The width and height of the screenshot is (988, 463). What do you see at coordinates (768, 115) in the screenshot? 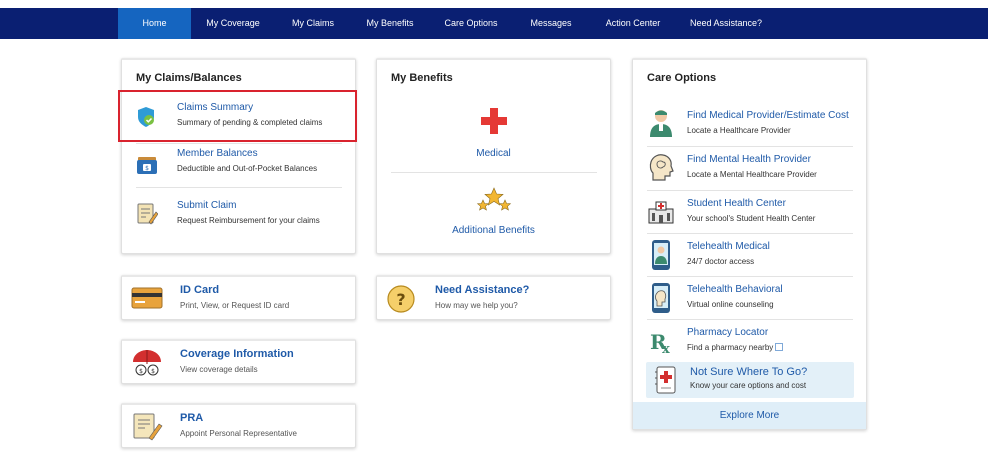
I see `find-medical-provider-title: Find Medical Provider/Estimate Cost` at bounding box center [768, 115].